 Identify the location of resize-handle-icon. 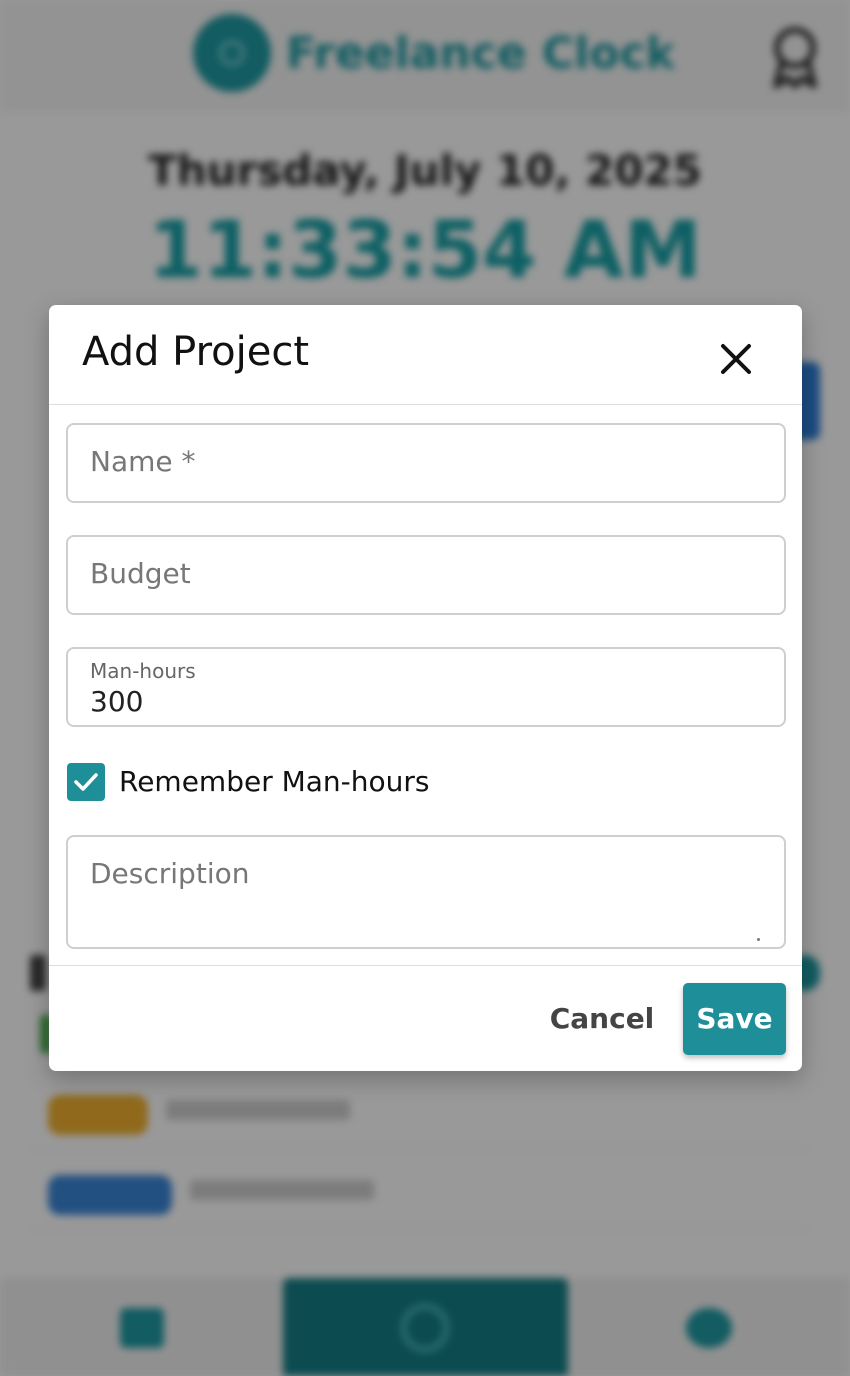
(758, 939).